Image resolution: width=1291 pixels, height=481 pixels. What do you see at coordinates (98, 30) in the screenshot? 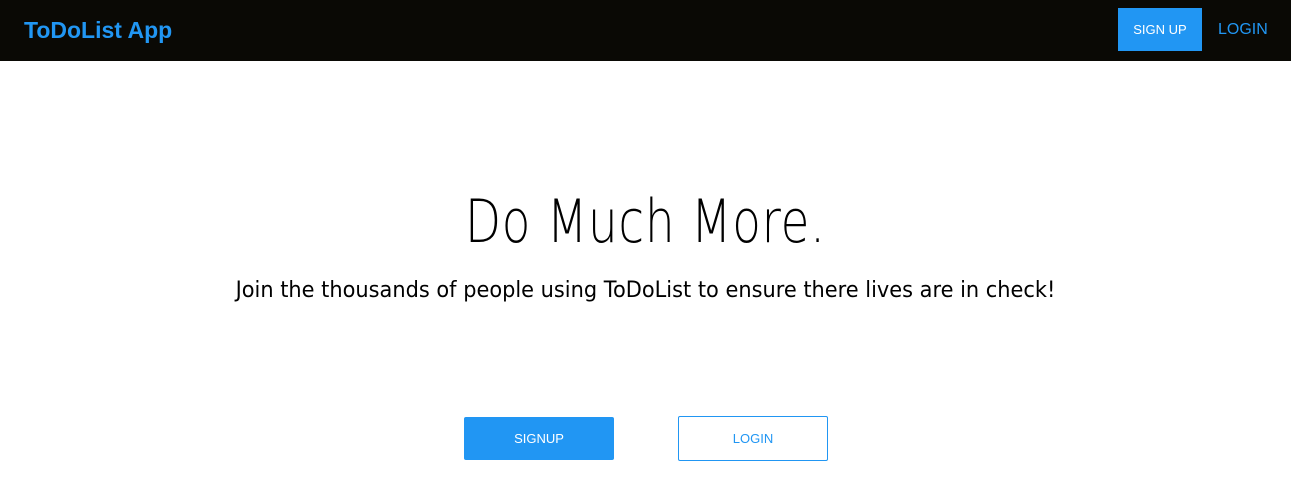
I see `brand-logo-link: ToDoList App` at bounding box center [98, 30].